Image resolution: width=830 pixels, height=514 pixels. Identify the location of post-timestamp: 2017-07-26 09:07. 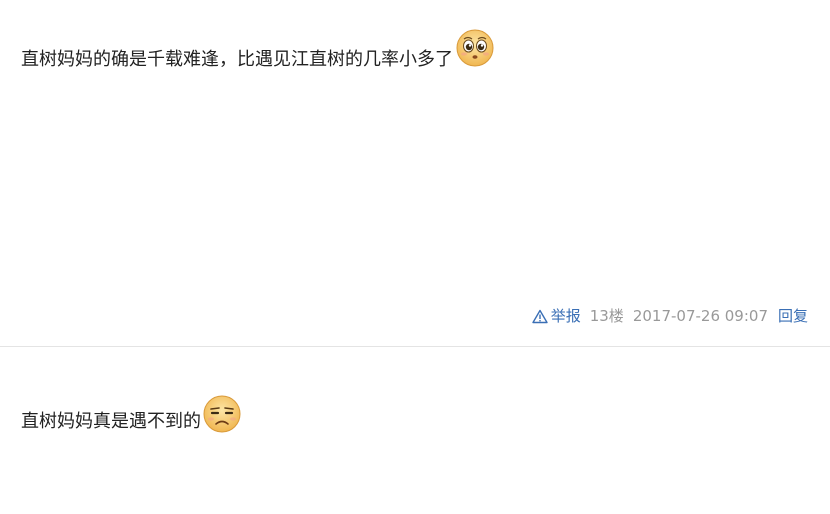
(700, 316).